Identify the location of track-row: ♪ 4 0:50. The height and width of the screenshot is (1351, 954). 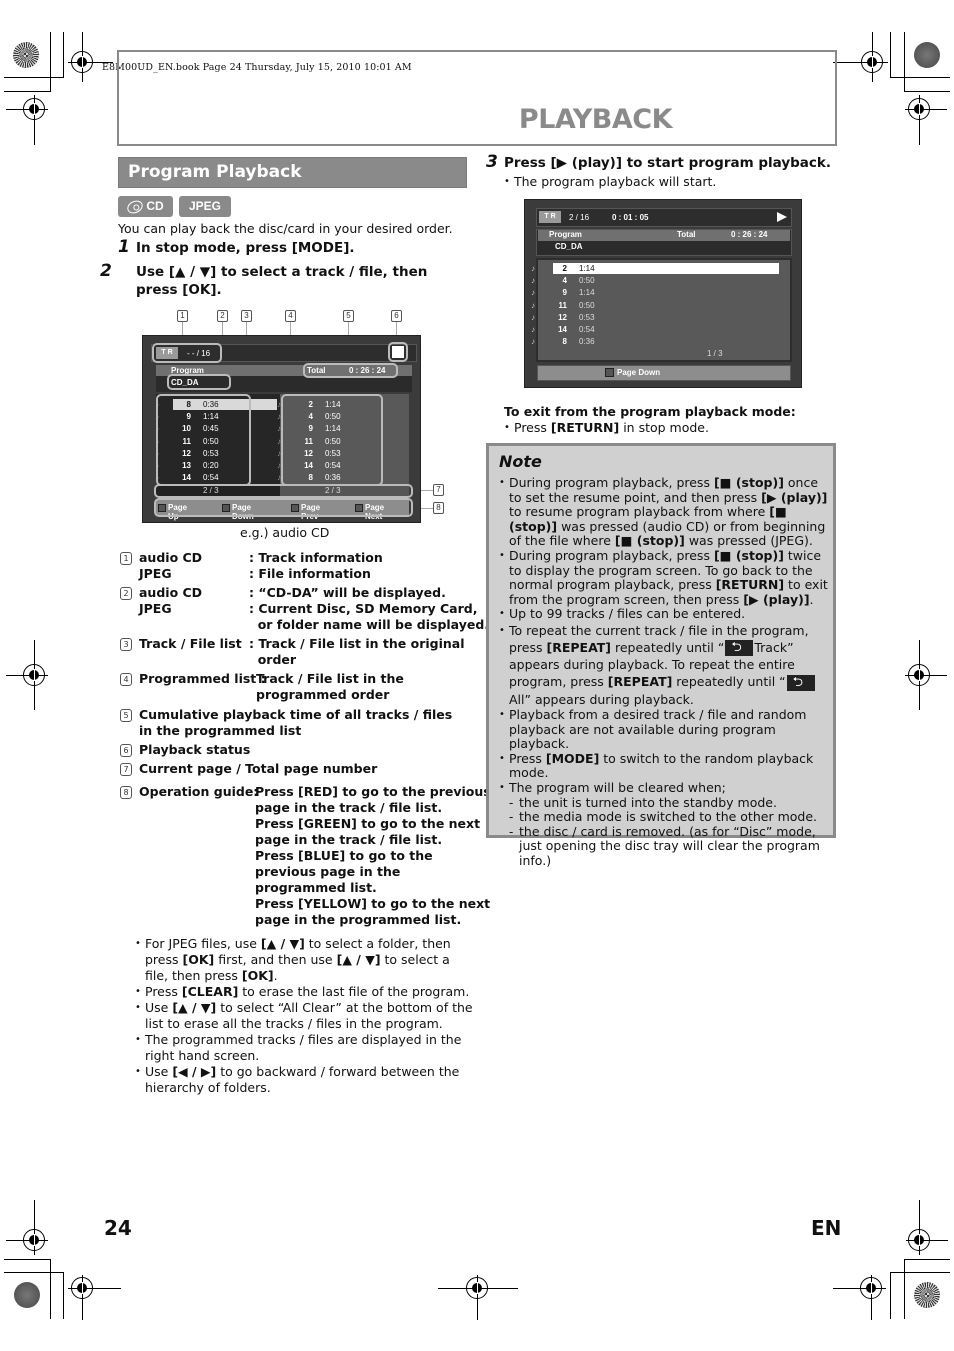
(589, 281).